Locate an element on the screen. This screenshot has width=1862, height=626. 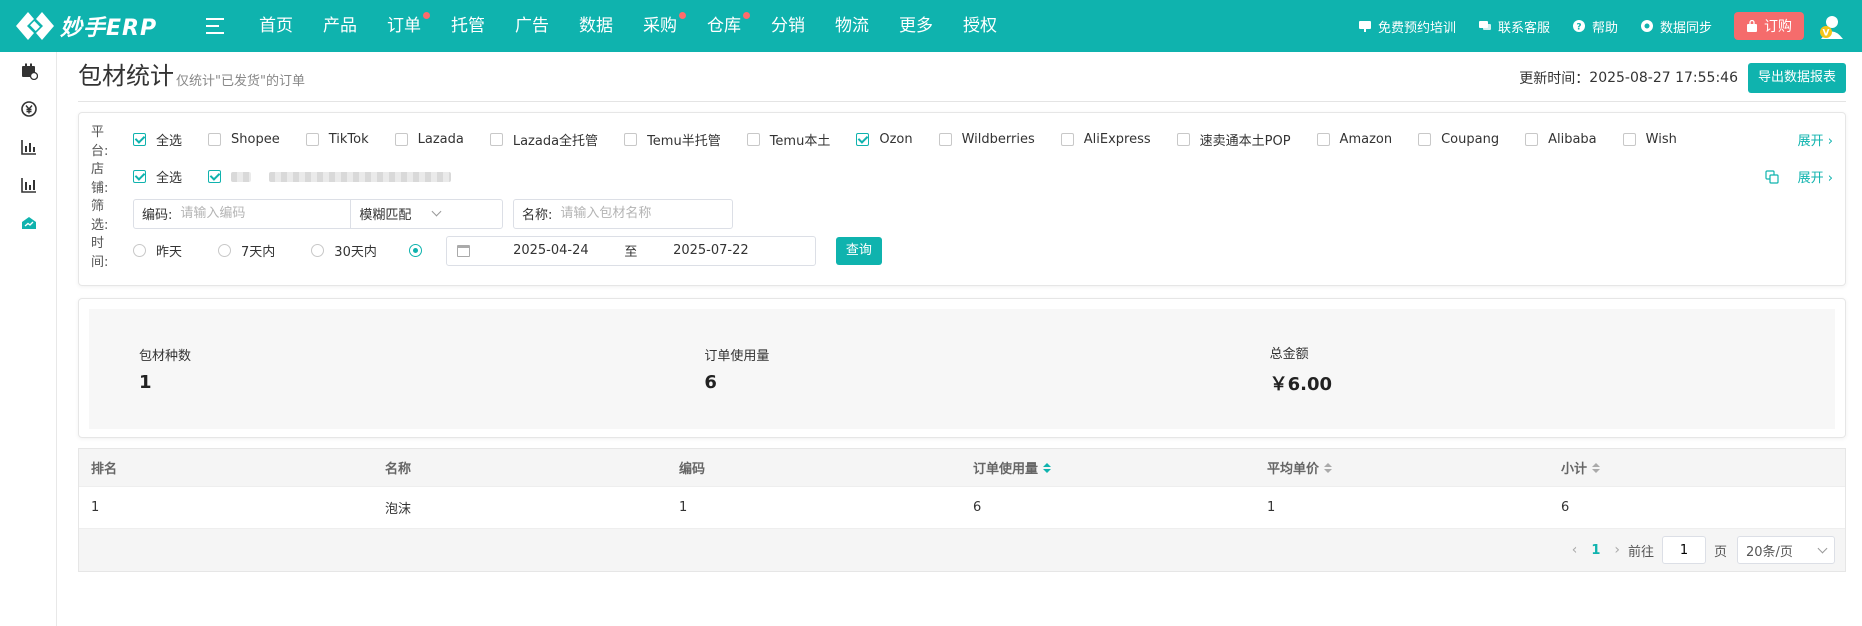
date-start: 2025-04-24 is located at coordinates (551, 250).